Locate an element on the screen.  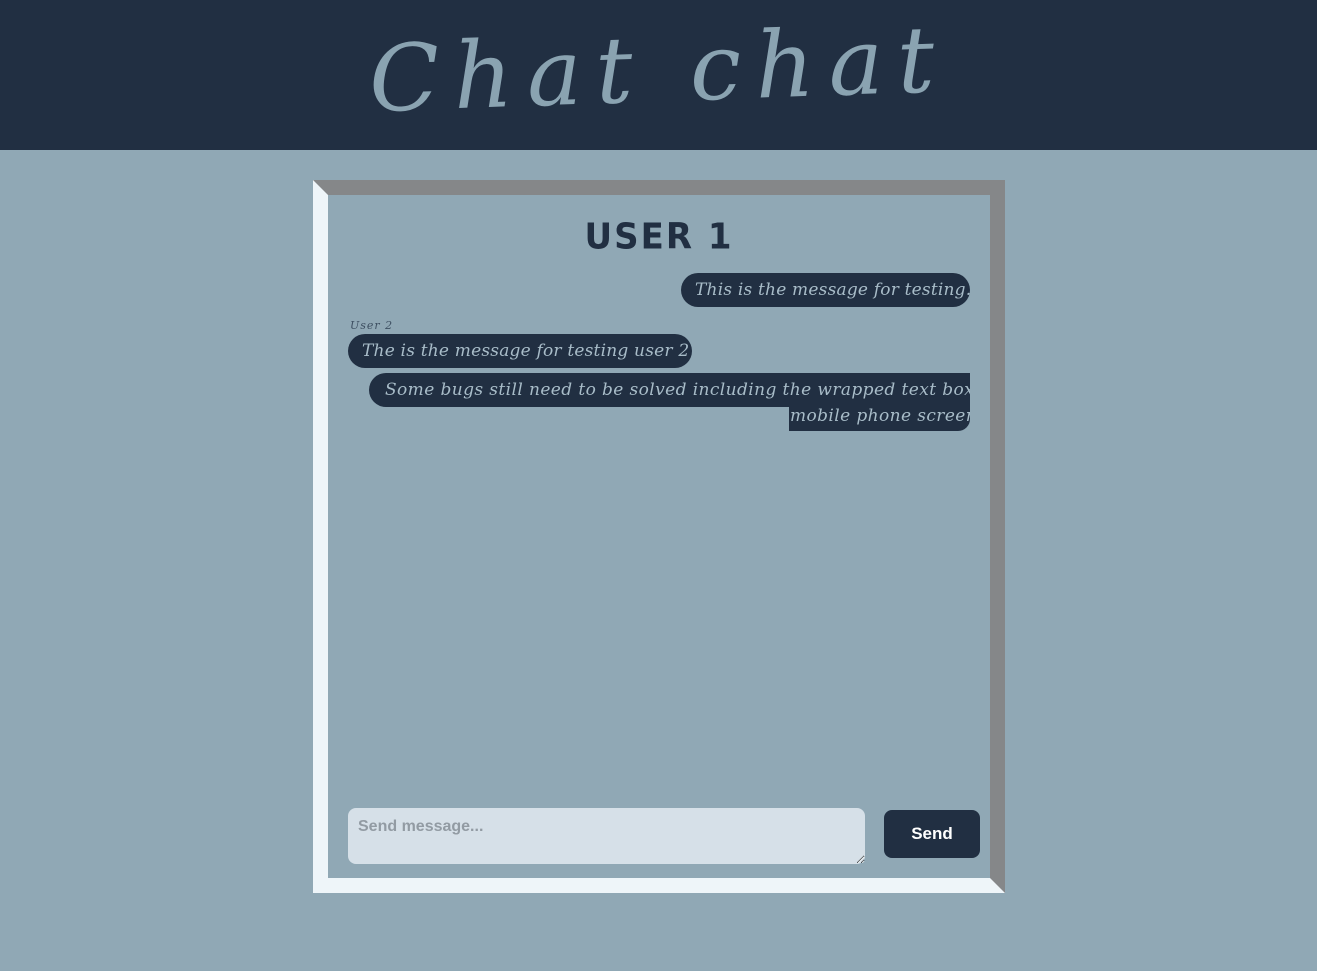
message-input is located at coordinates (606, 836).